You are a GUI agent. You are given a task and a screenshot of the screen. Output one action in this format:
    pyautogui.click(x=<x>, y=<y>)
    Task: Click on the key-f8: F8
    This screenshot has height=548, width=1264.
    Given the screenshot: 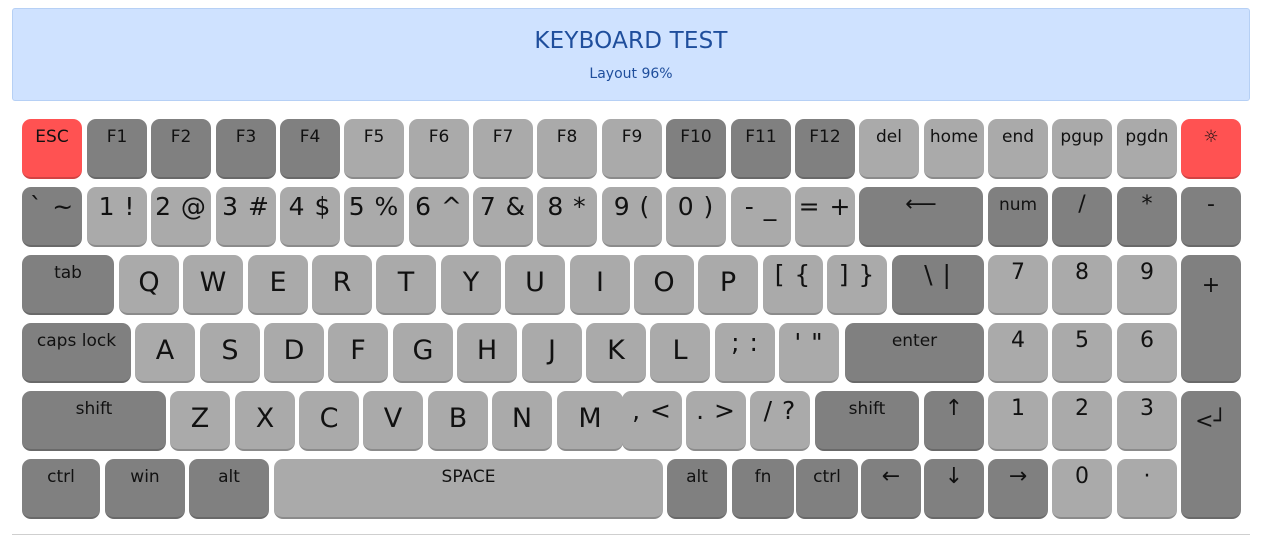 What is the action you would take?
    pyautogui.click(x=567, y=149)
    